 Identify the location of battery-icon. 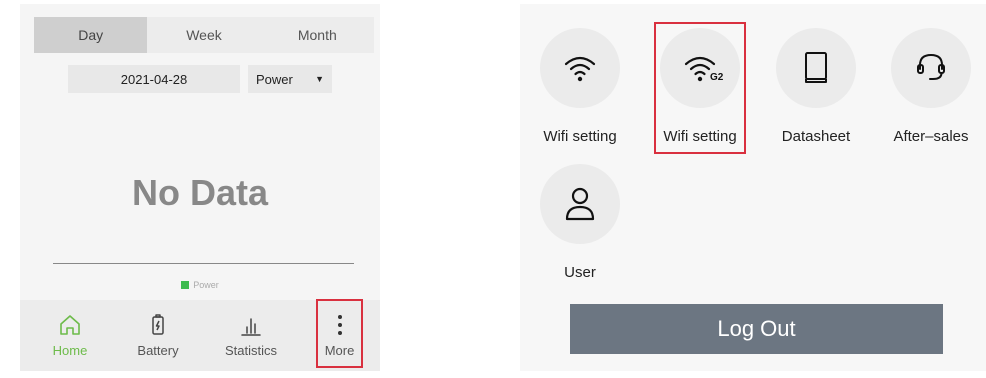
(158, 324).